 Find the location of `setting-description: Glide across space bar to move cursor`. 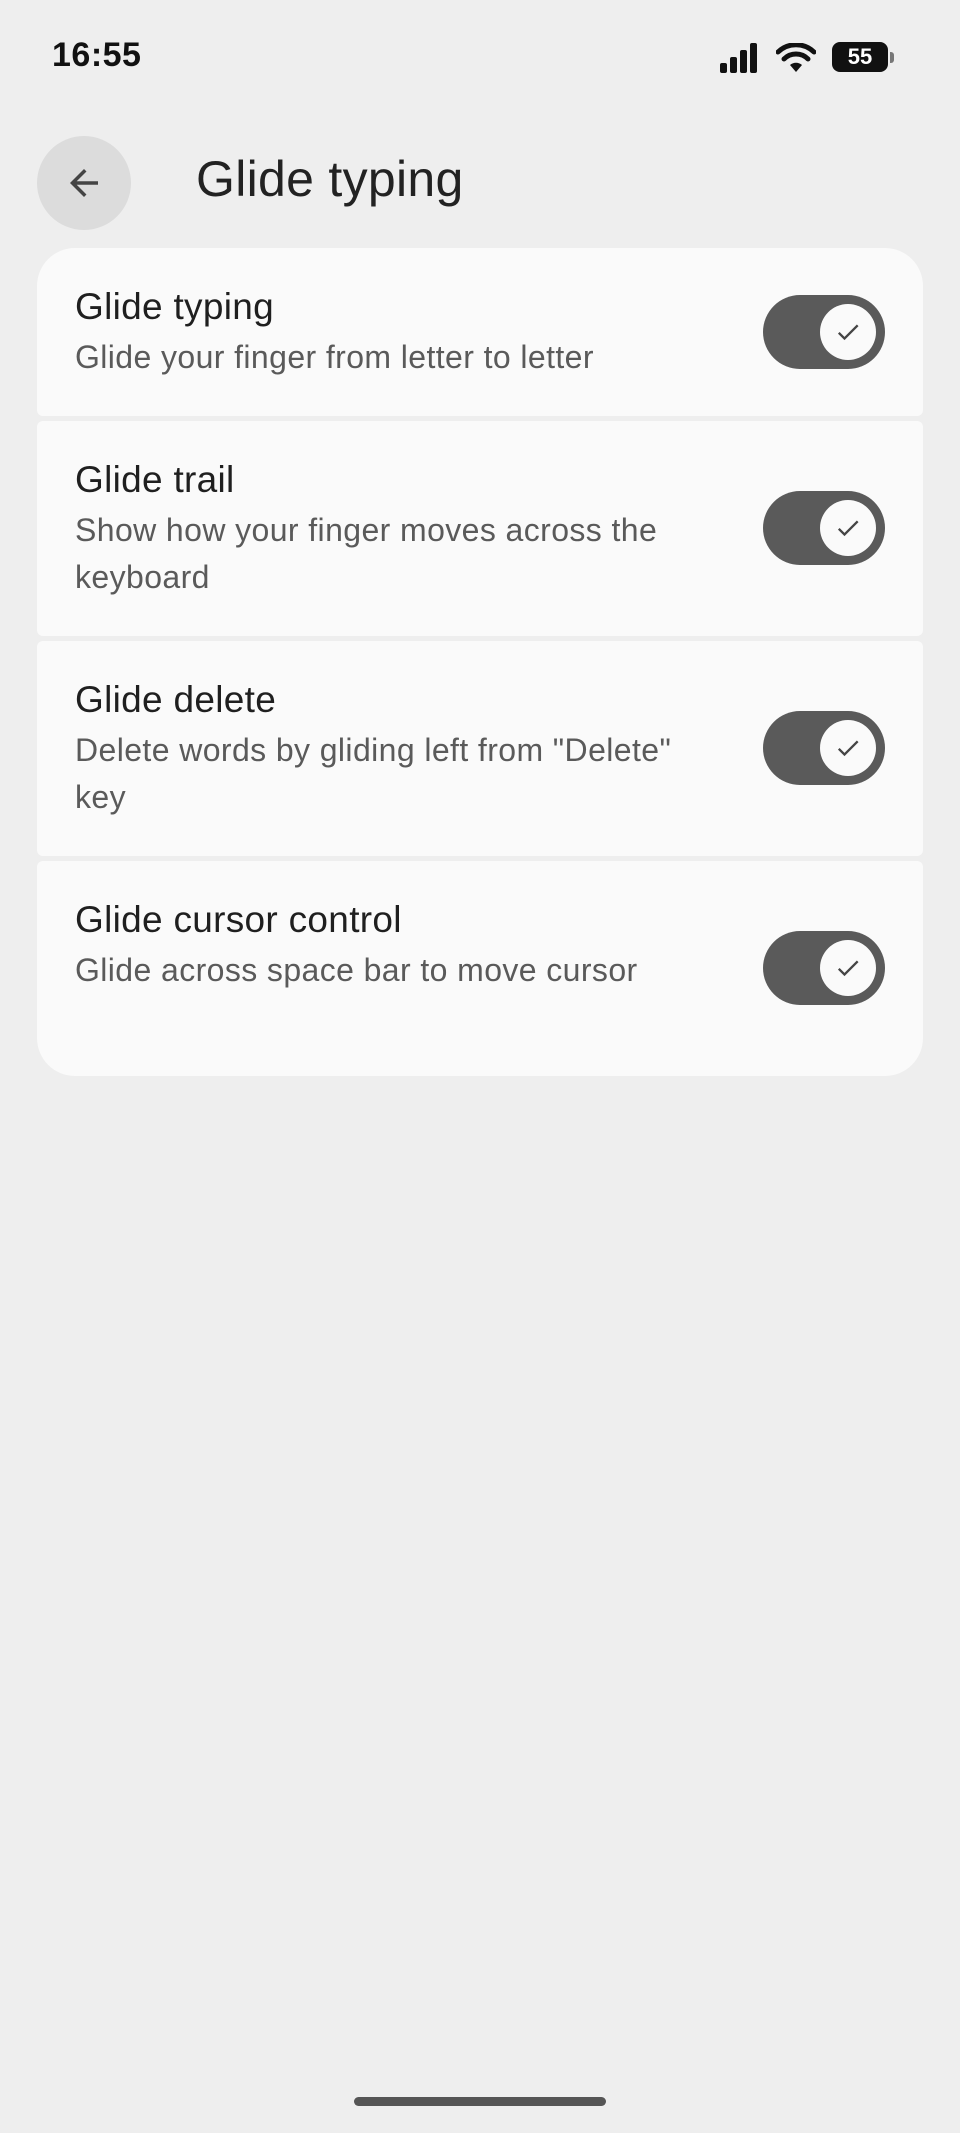

setting-description: Glide across space bar to move cursor is located at coordinates (356, 970).